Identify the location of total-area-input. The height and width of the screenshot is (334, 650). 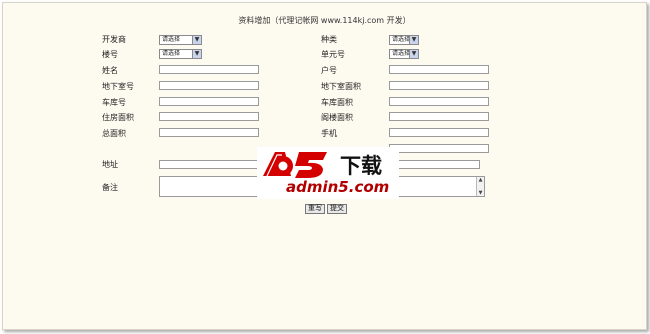
(209, 132).